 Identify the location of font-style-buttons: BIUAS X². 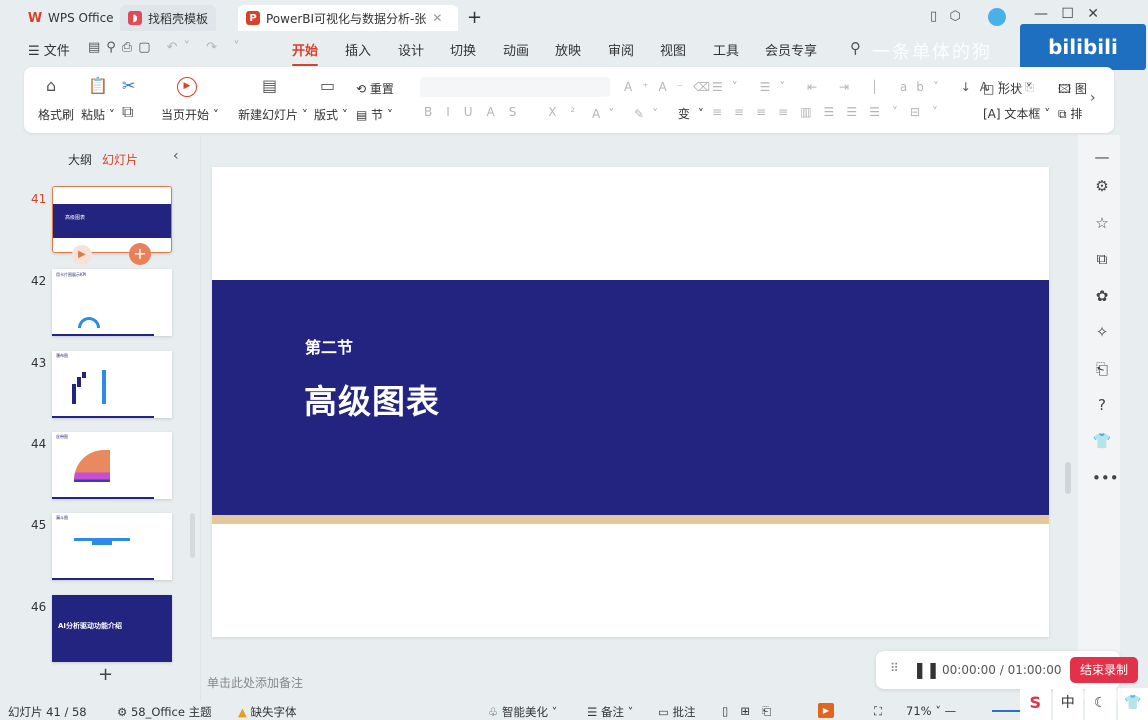
(506, 112).